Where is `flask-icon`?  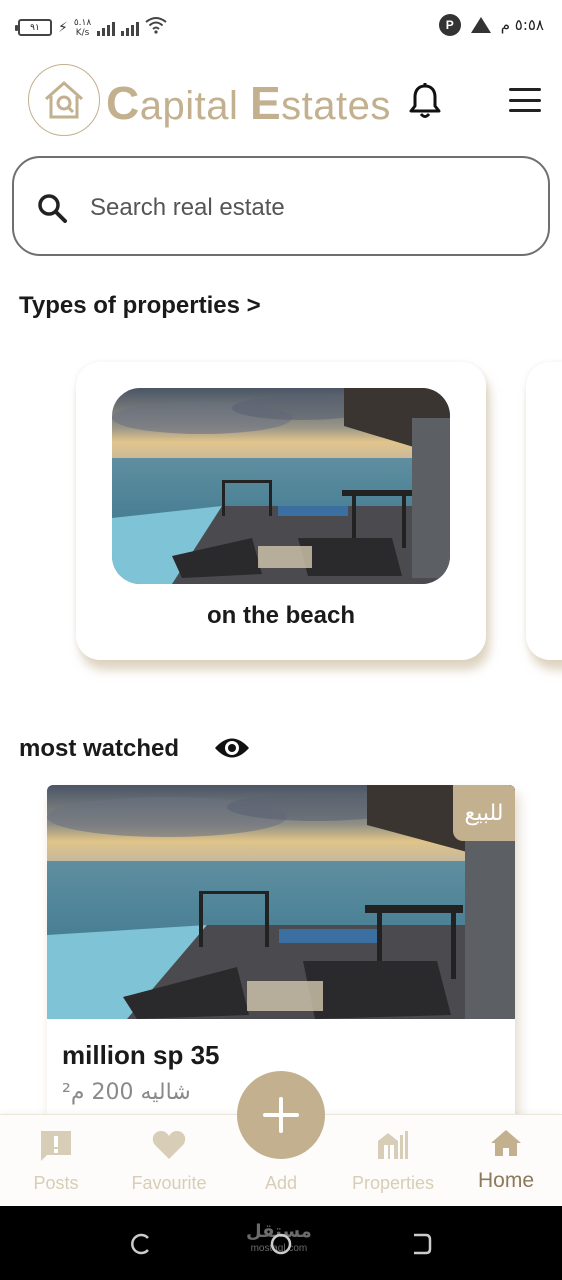
flask-icon is located at coordinates (480, 25).